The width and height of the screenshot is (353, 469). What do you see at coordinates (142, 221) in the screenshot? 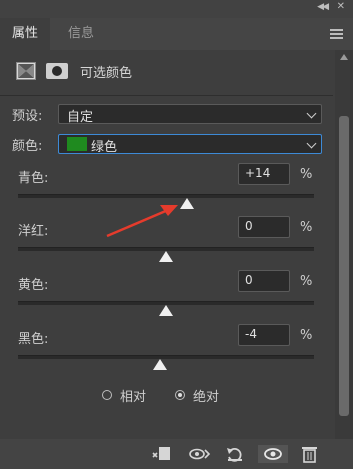
I see `annotation-arrow` at bounding box center [142, 221].